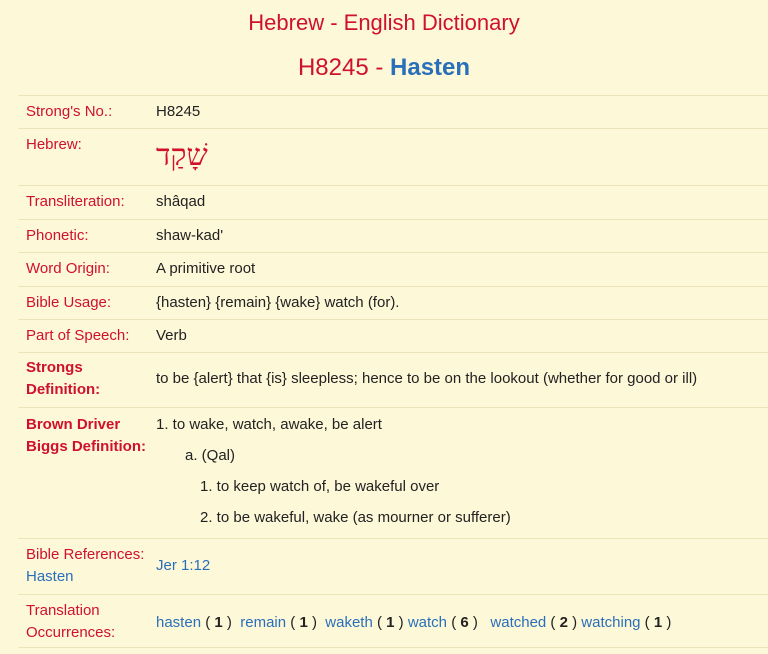 Image resolution: width=768 pixels, height=654 pixels. Describe the element at coordinates (393, 202) in the screenshot. I see `row-transliteration: Transliteration: shâqad` at that location.